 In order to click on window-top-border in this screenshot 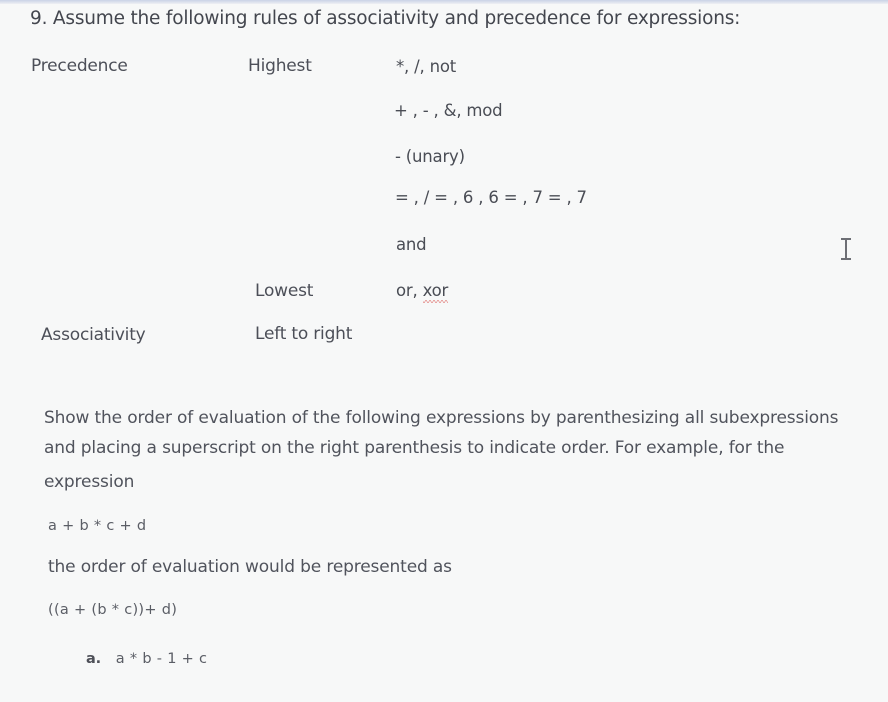, I will do `click(444, 2)`.